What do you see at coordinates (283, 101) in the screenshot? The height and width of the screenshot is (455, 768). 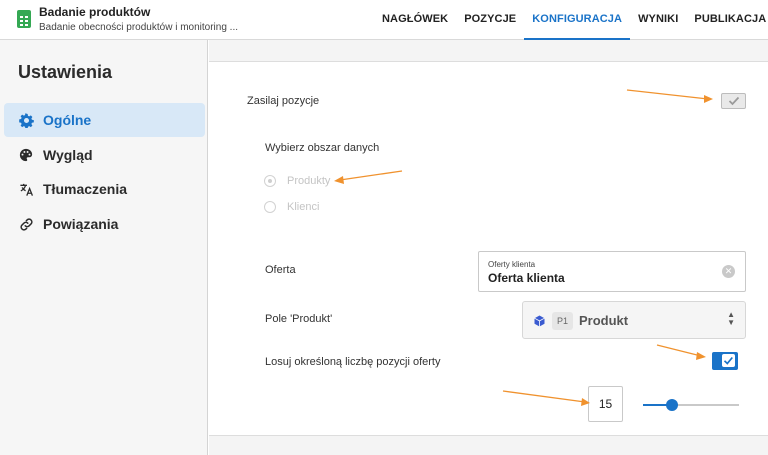 I see `feed-items-label: Zasilaj pozycje` at bounding box center [283, 101].